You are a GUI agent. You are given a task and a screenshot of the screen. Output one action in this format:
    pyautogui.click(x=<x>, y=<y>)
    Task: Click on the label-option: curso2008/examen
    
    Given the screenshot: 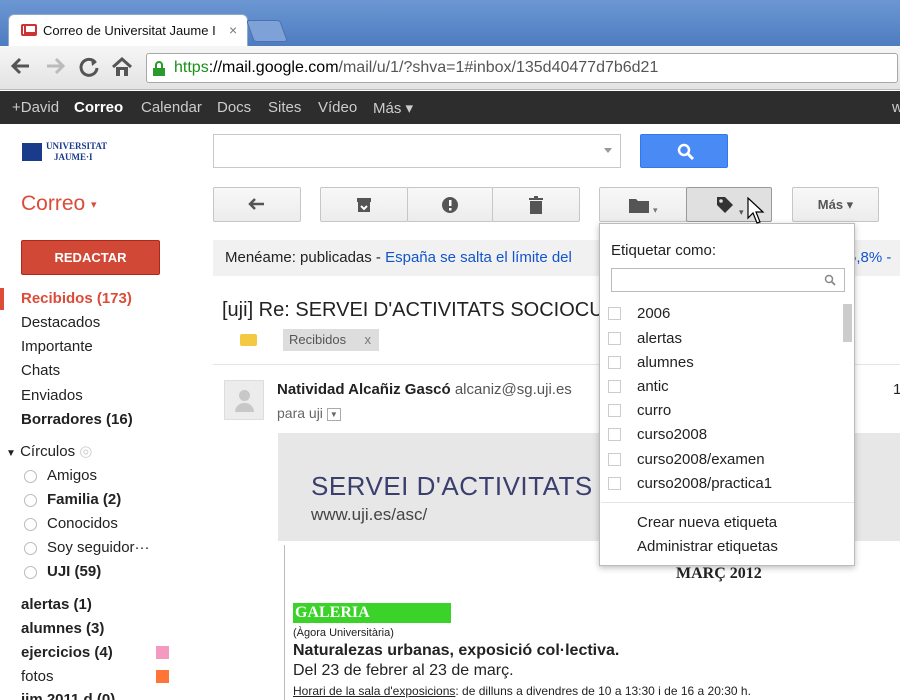 What is the action you would take?
    pyautogui.click(x=721, y=460)
    